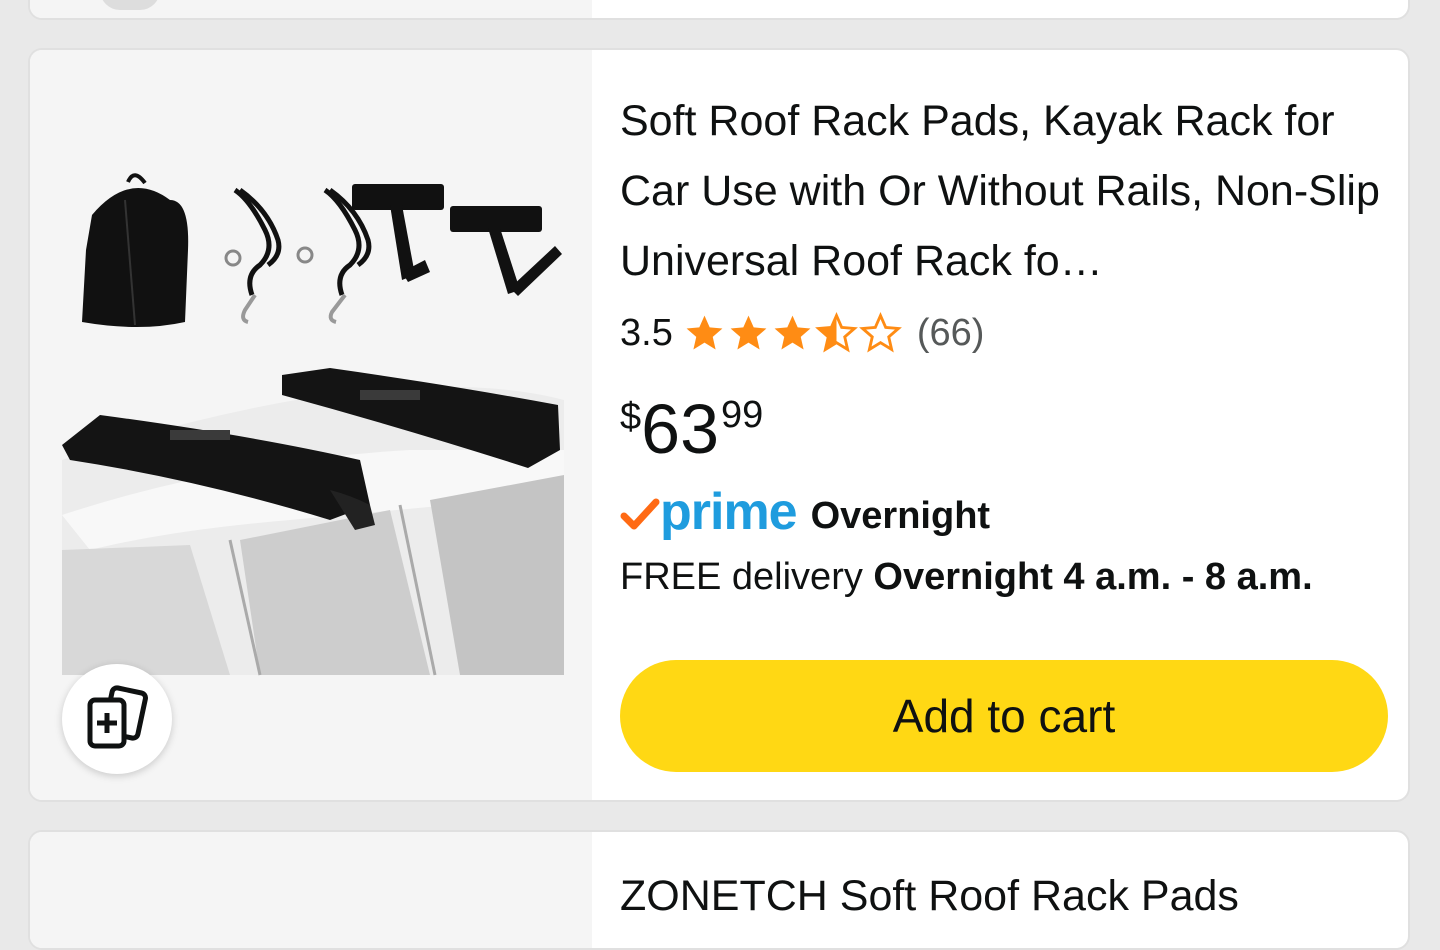 This screenshot has height=950, width=1440. Describe the element at coordinates (900, 515) in the screenshot. I see `prime-delivery-speed: Overnight` at that location.